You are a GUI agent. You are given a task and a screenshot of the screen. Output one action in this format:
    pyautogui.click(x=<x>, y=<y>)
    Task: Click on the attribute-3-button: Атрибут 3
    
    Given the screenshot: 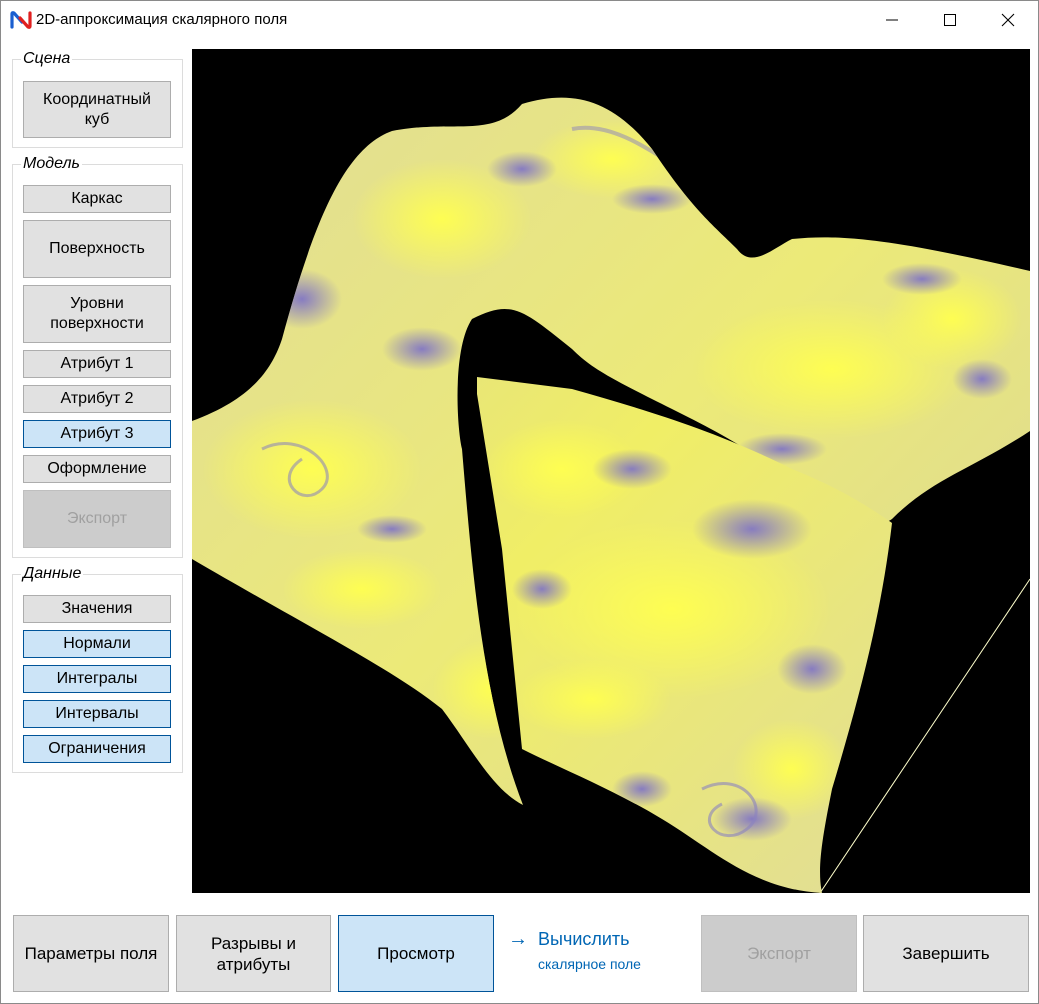 What is the action you would take?
    pyautogui.click(x=97, y=434)
    